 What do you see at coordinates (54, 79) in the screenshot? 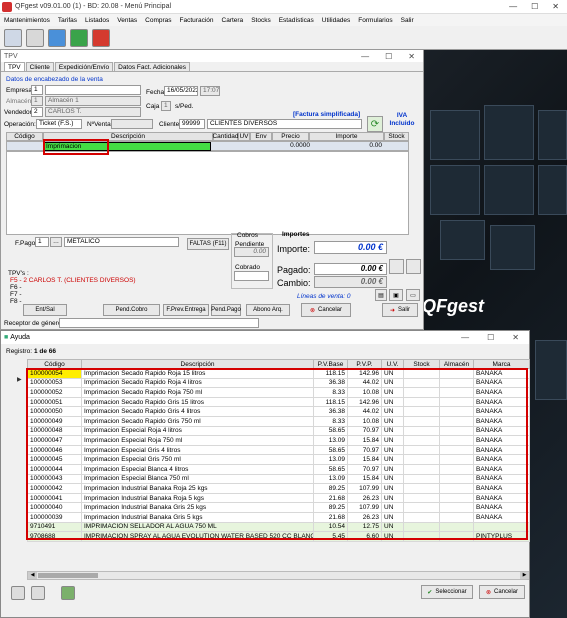
I see `section-title: Datos de encabezado de la venta` at bounding box center [54, 79].